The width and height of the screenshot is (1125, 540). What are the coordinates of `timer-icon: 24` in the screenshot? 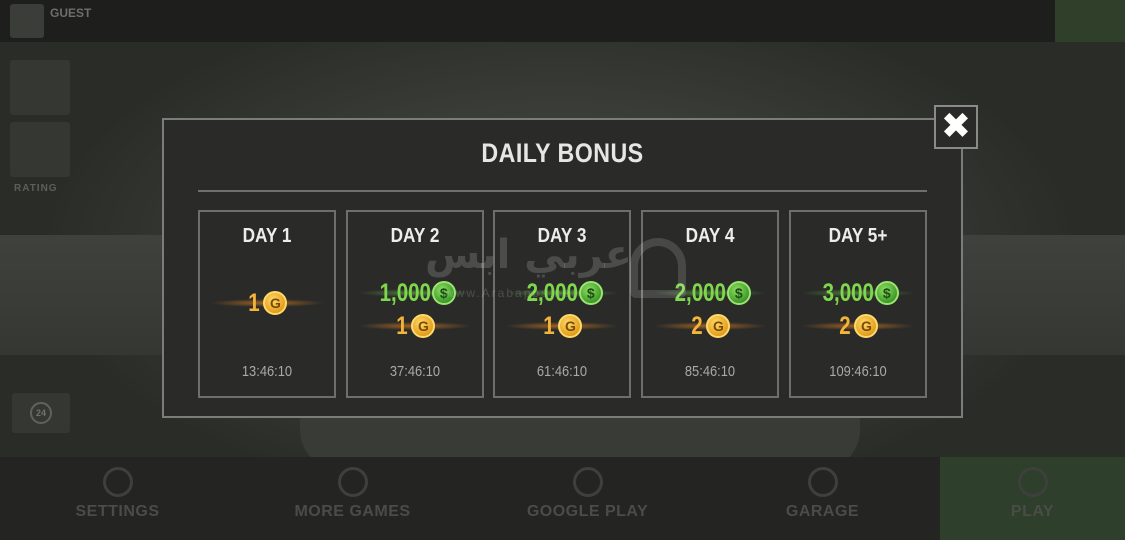 It's located at (41, 413).